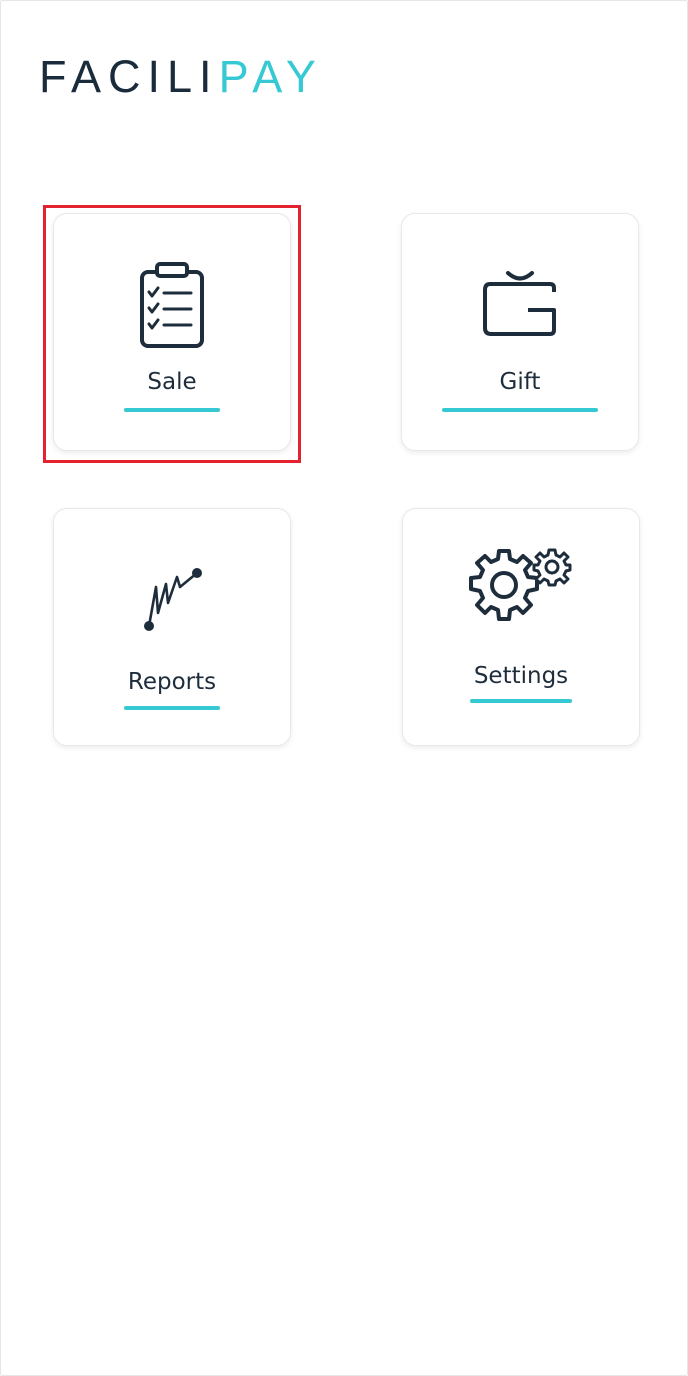 The height and width of the screenshot is (1376, 688). Describe the element at coordinates (172, 410) in the screenshot. I see `sale-underline` at that location.